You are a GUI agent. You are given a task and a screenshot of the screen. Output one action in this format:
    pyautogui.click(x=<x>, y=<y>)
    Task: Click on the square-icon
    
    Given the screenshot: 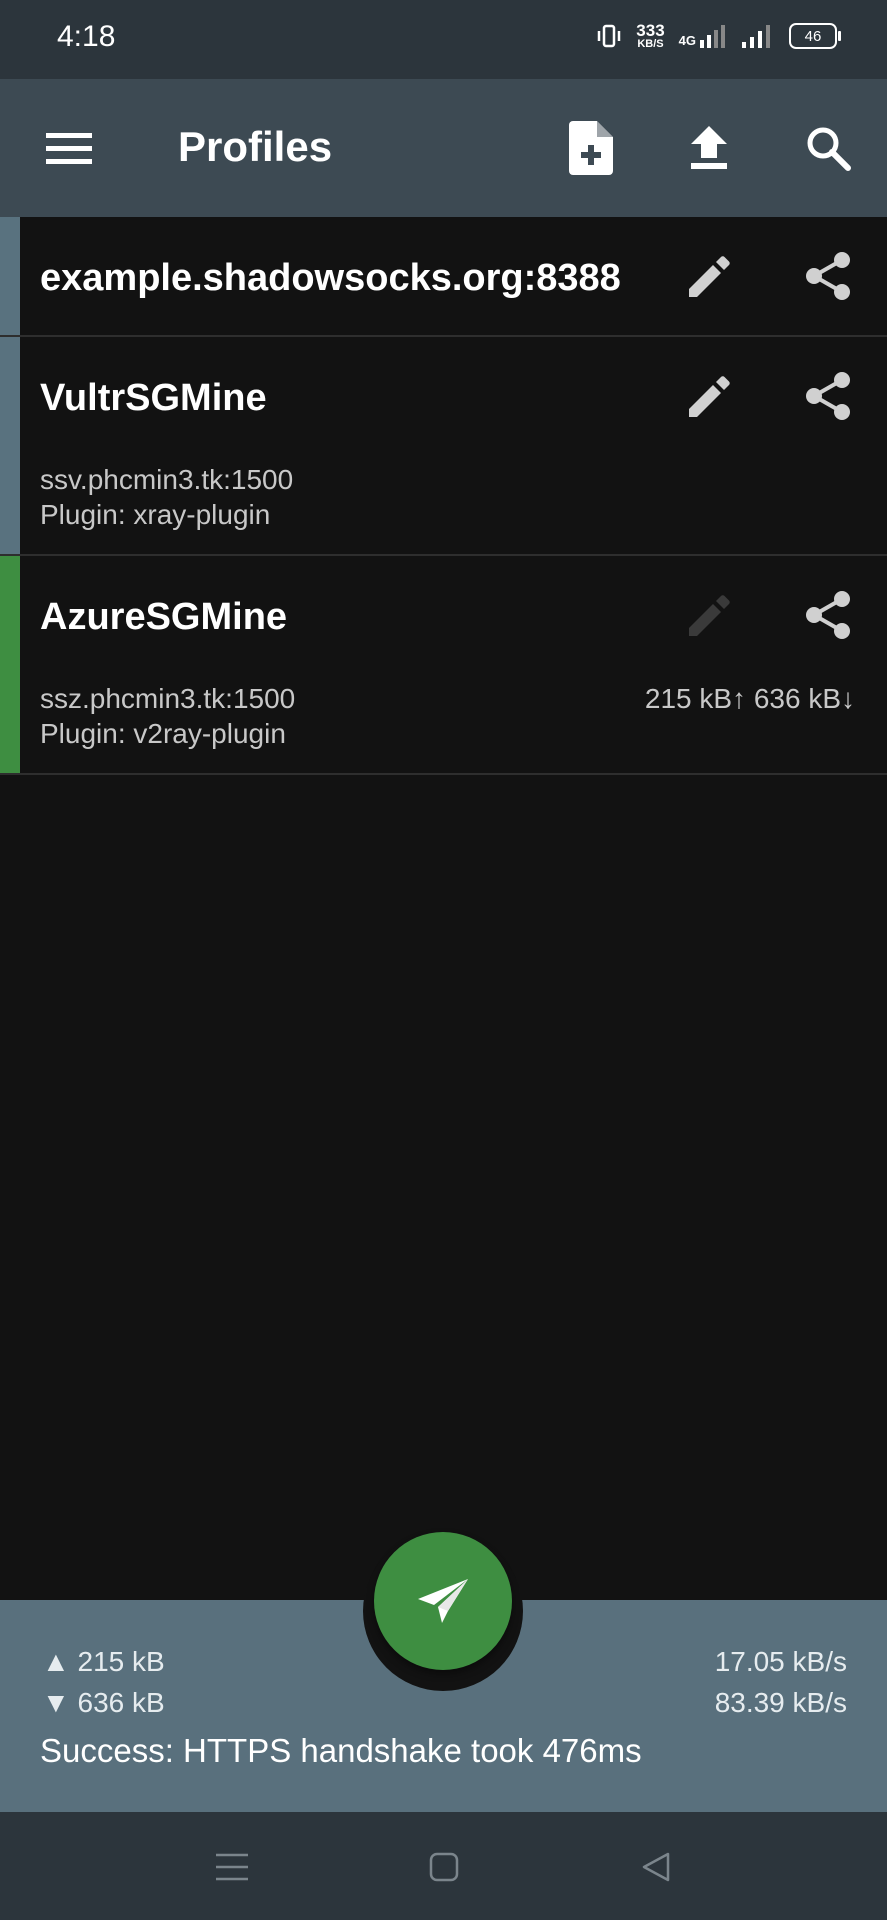 What is the action you would take?
    pyautogui.click(x=444, y=1867)
    